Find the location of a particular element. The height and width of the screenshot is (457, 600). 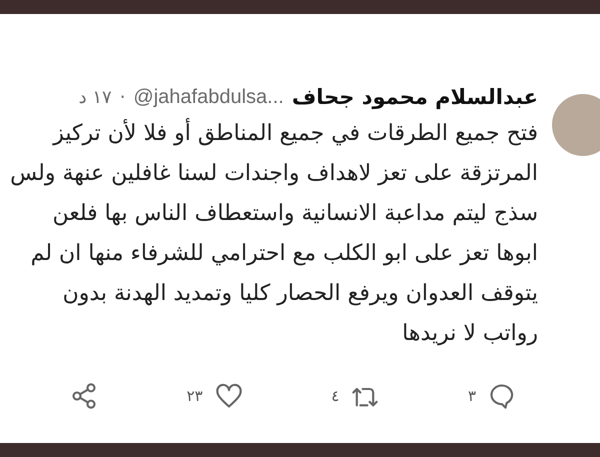

tweet-text-line: المرتزقة على تعز لاهداف واجندات لسنا غافلين عنهة ولس is located at coordinates (273, 174).